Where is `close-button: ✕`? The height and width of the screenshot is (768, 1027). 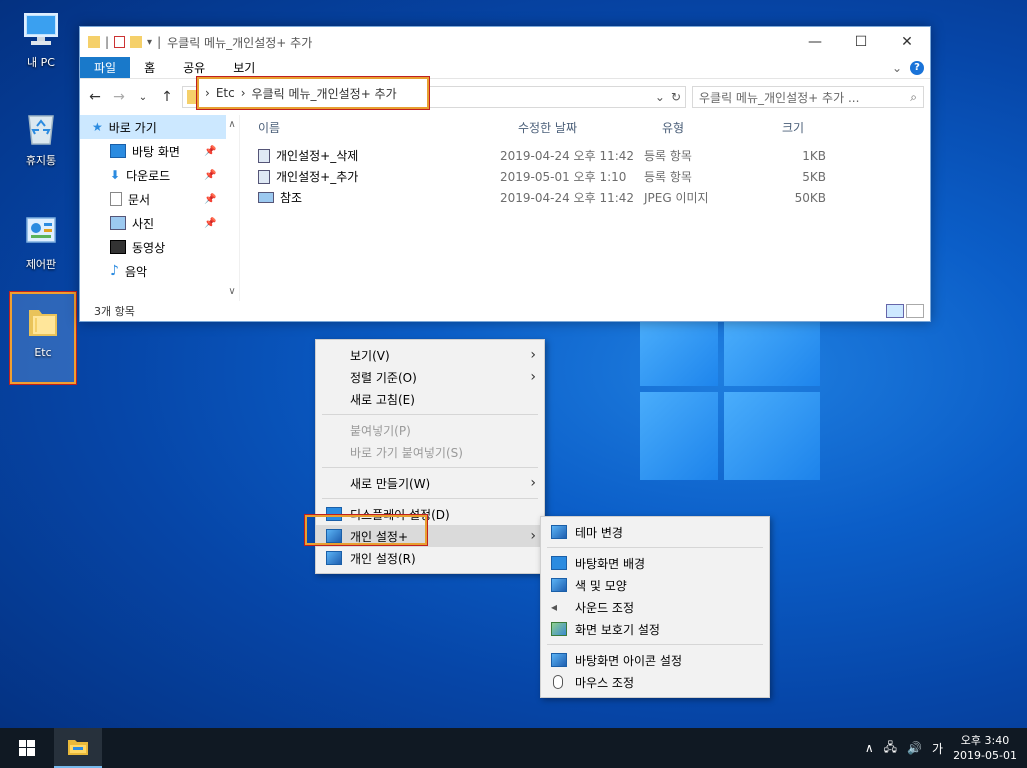 close-button: ✕ is located at coordinates (907, 42).